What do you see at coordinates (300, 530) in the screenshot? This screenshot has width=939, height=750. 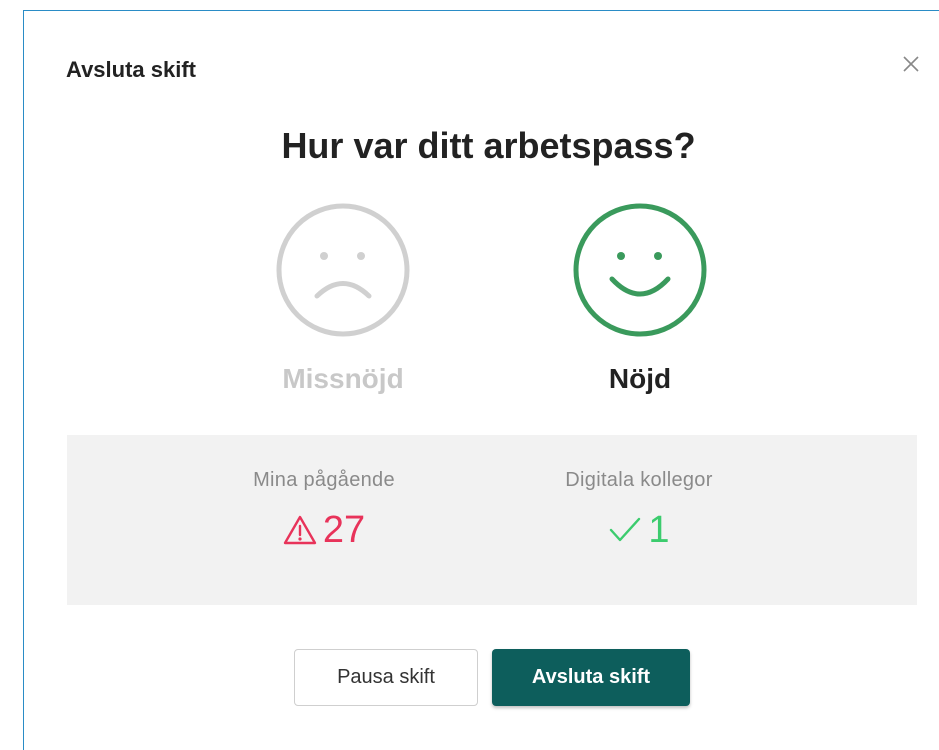 I see `warning-triangle-icon` at bounding box center [300, 530].